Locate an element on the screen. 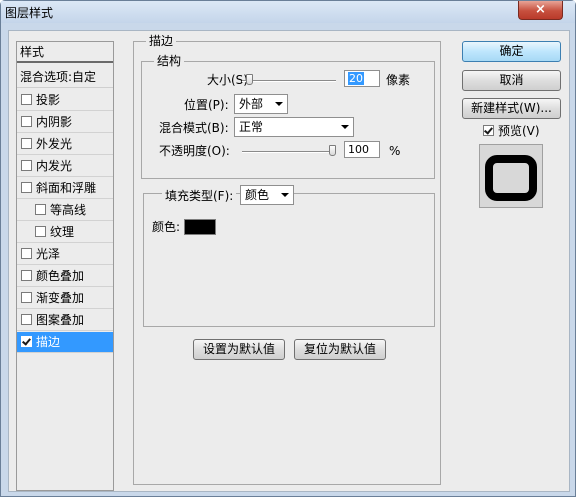  close-icon: × is located at coordinates (540, 9).